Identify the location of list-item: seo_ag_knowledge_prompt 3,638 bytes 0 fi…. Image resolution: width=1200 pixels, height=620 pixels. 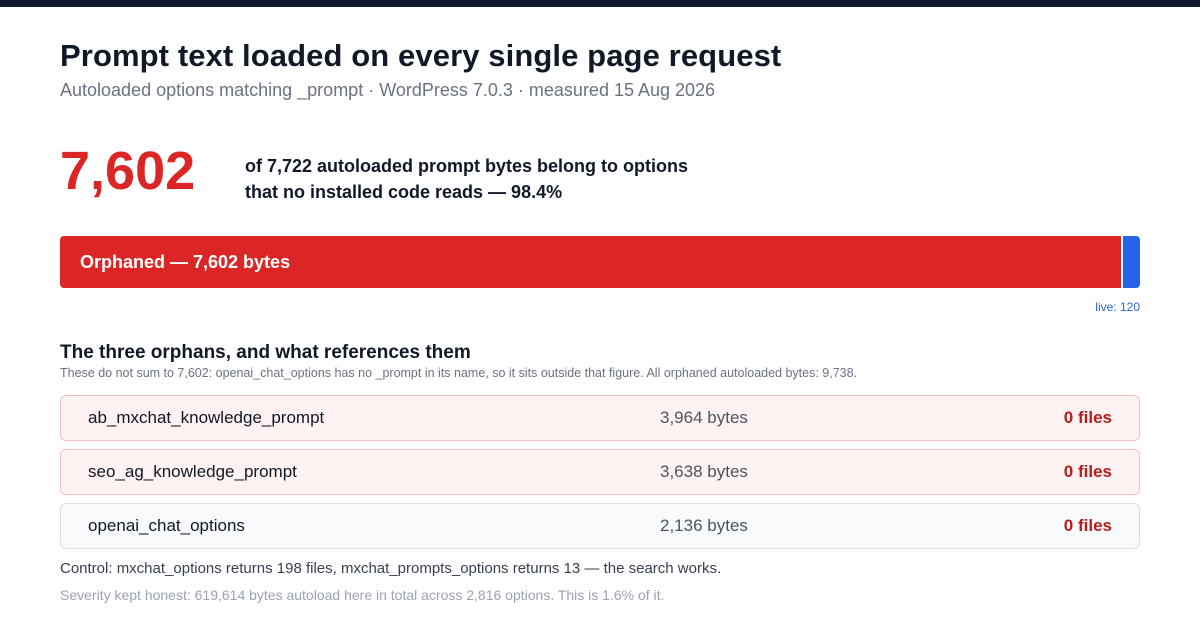
(600, 472).